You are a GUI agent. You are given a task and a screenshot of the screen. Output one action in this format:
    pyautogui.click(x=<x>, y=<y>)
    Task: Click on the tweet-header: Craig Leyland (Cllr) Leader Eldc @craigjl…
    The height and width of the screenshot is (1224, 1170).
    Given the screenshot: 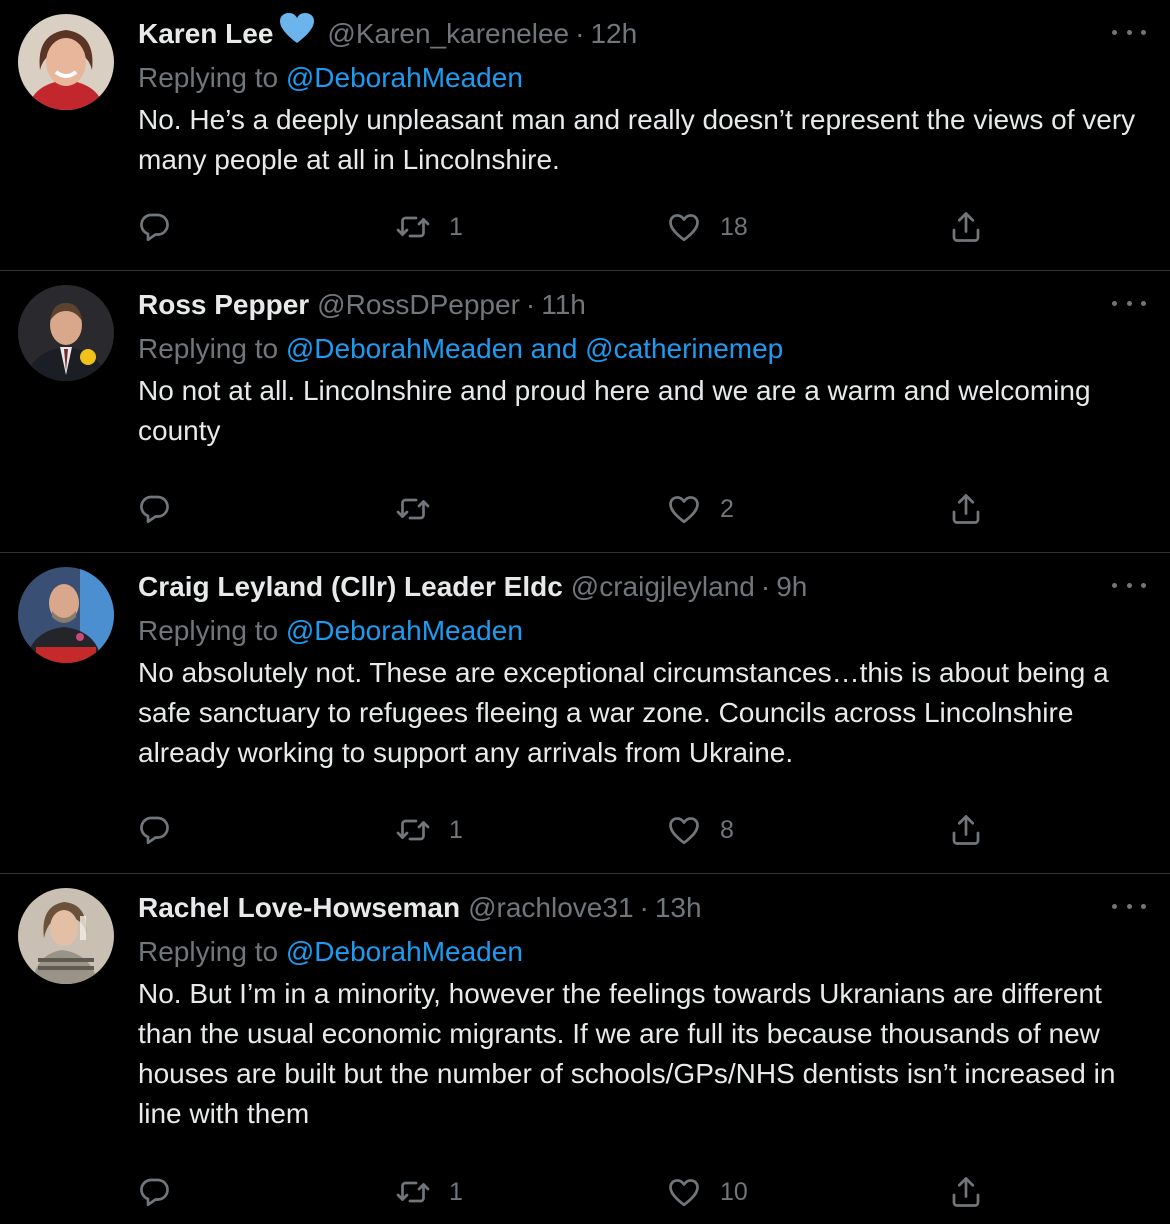 What is the action you would take?
    pyautogui.click(x=472, y=587)
    